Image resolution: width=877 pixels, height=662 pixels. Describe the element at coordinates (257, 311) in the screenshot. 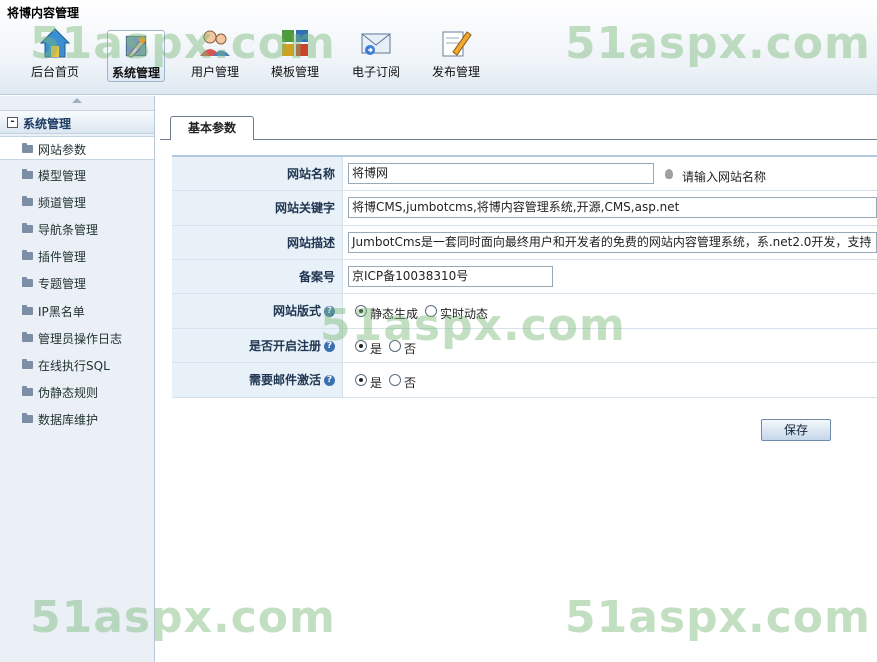

I see `field-label: 网站版式?` at that location.